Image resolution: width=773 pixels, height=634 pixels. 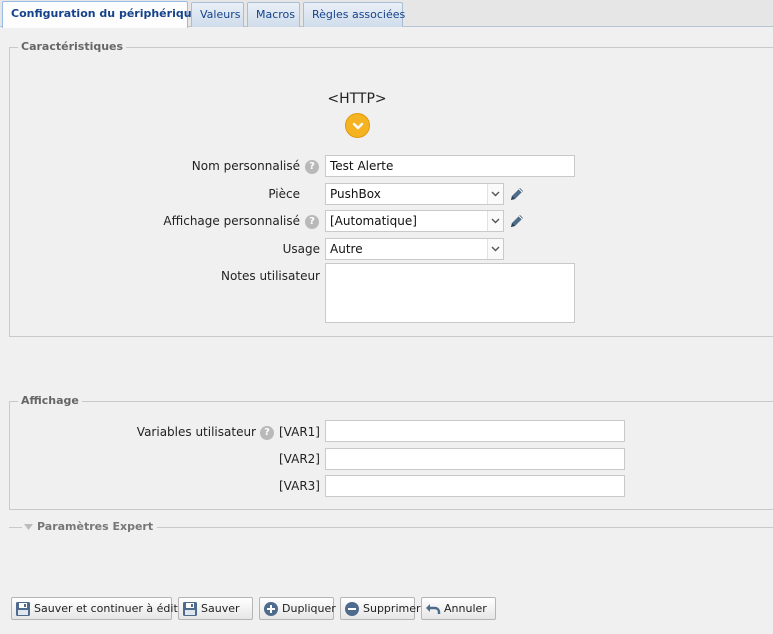 What do you see at coordinates (95, 526) in the screenshot?
I see `expert-parameters-label: Paramètres Expert` at bounding box center [95, 526].